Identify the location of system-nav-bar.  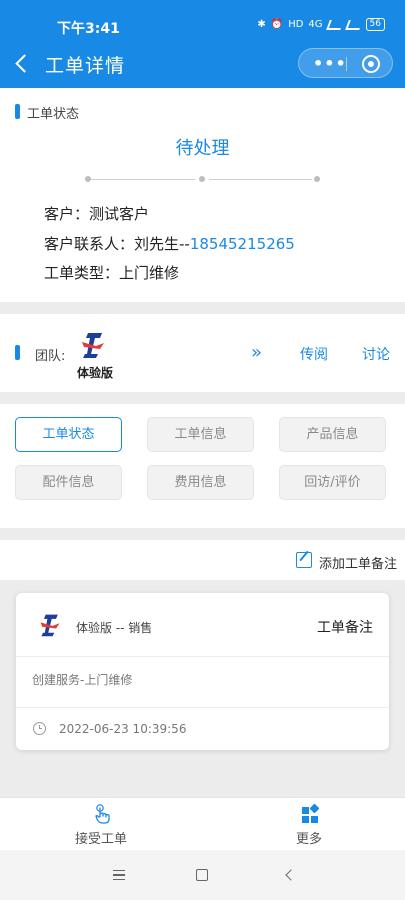
(202, 875).